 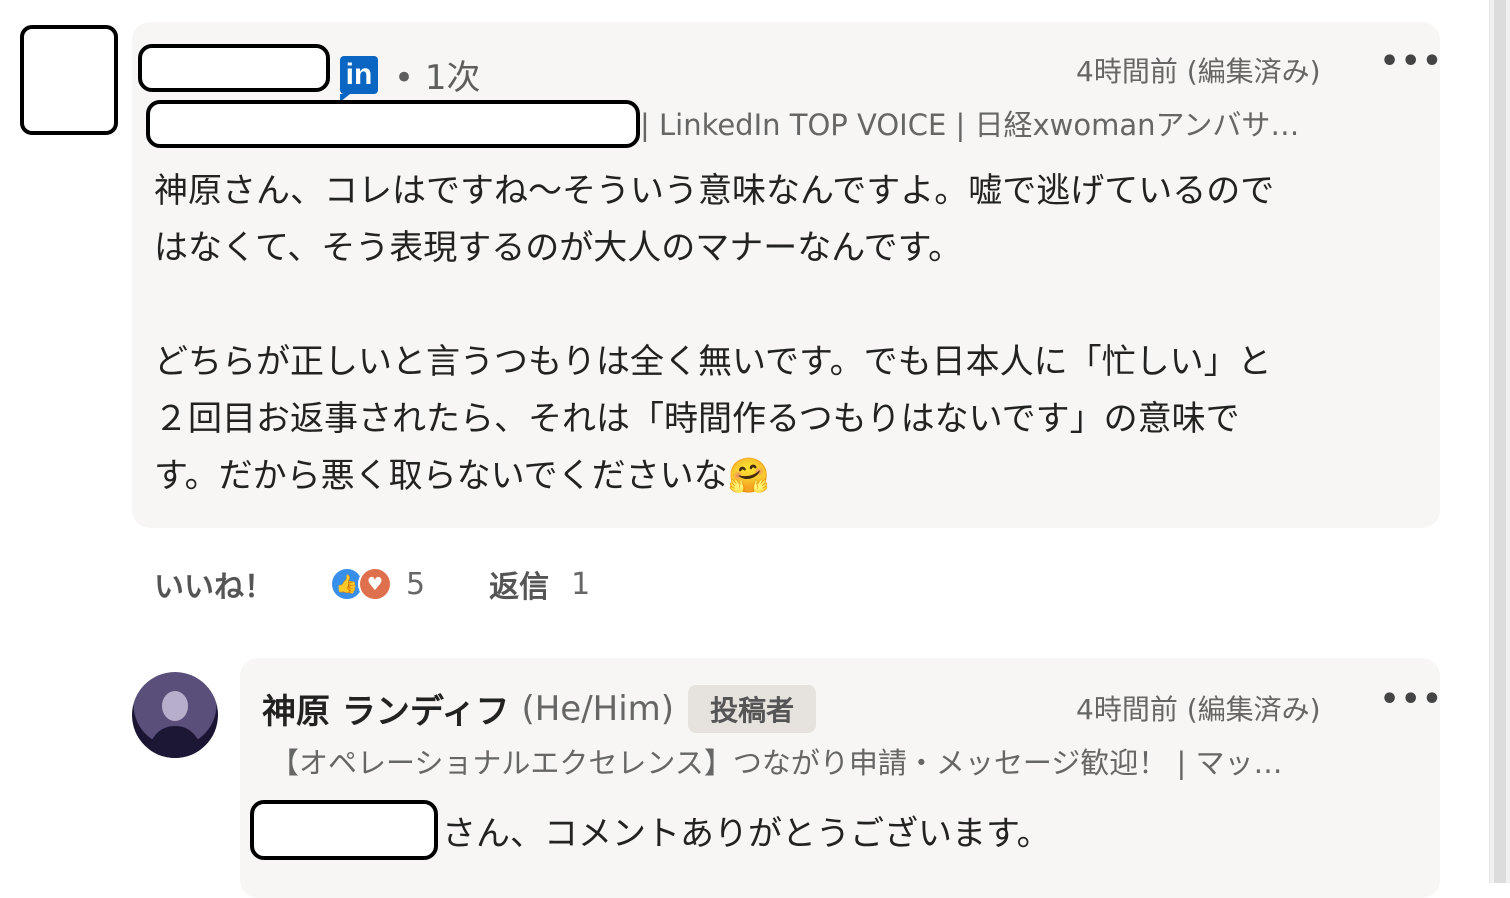 What do you see at coordinates (437, 78) in the screenshot?
I see `connection-degree: • 1次` at bounding box center [437, 78].